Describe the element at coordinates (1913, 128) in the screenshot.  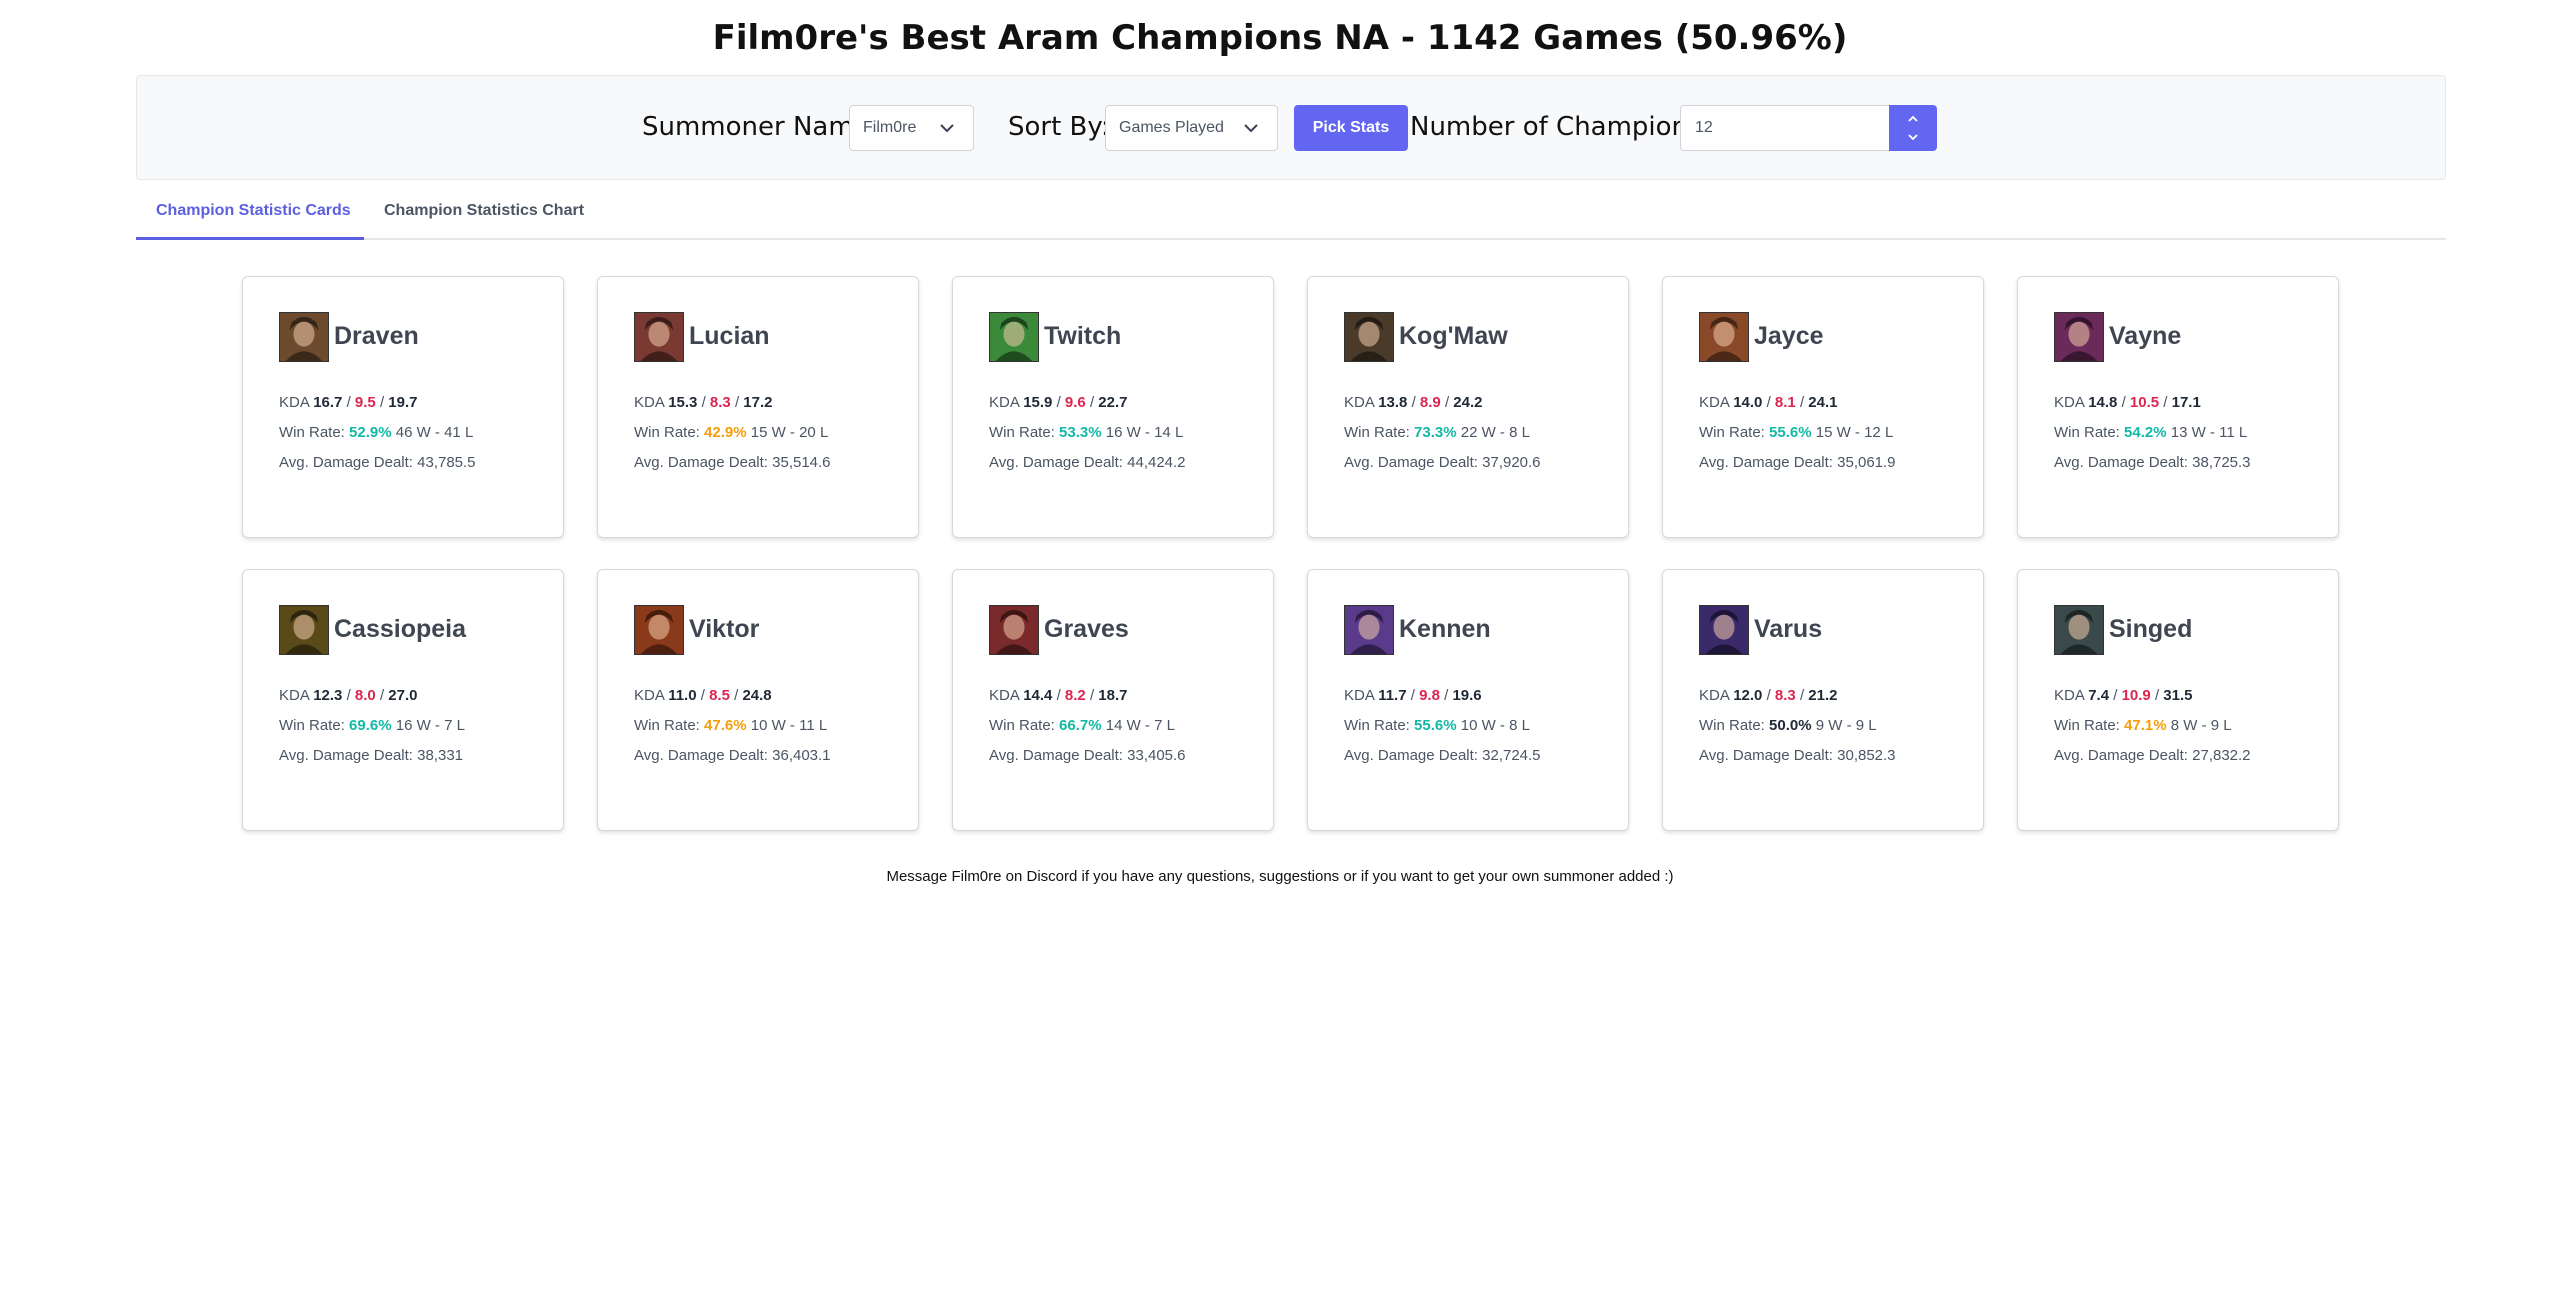
I see `champion-count-stepper` at that location.